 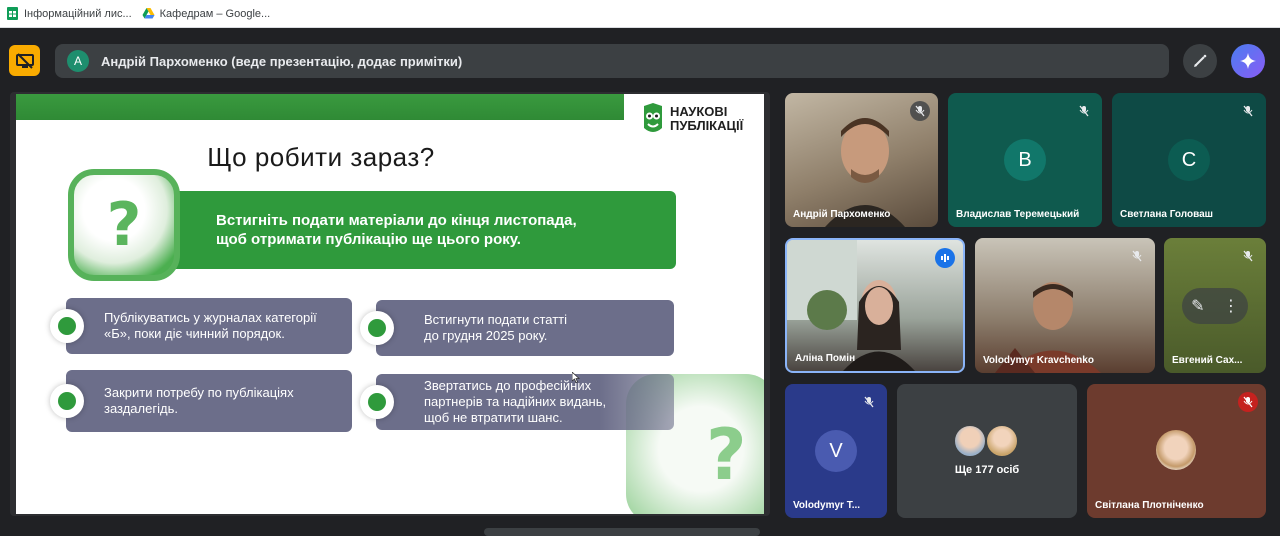 I want to click on avatar: В, so click(x=1025, y=160).